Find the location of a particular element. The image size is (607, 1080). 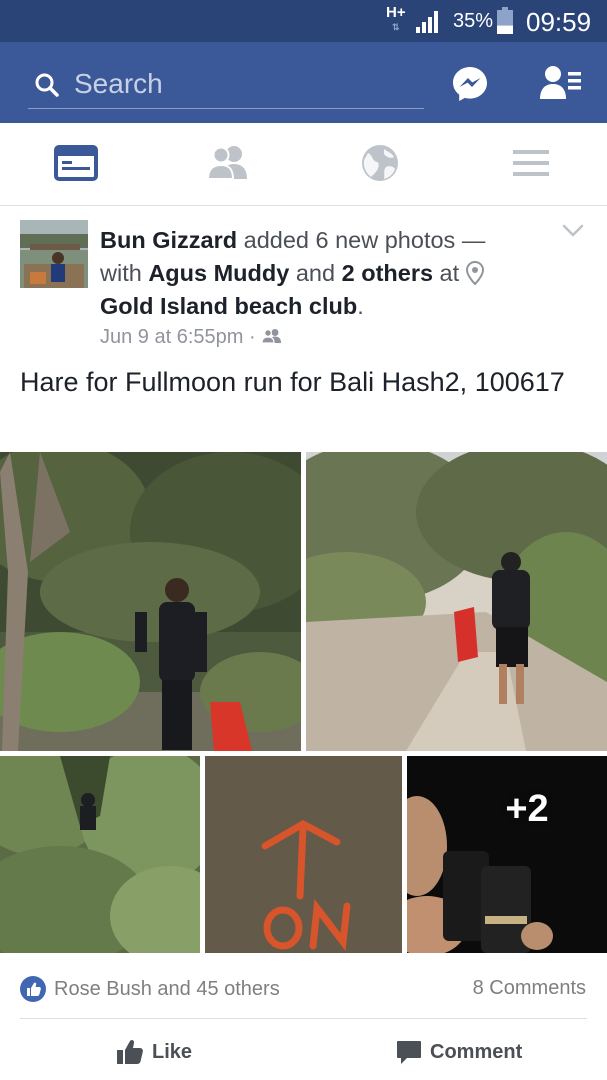

location-pin-icon is located at coordinates (474, 273).